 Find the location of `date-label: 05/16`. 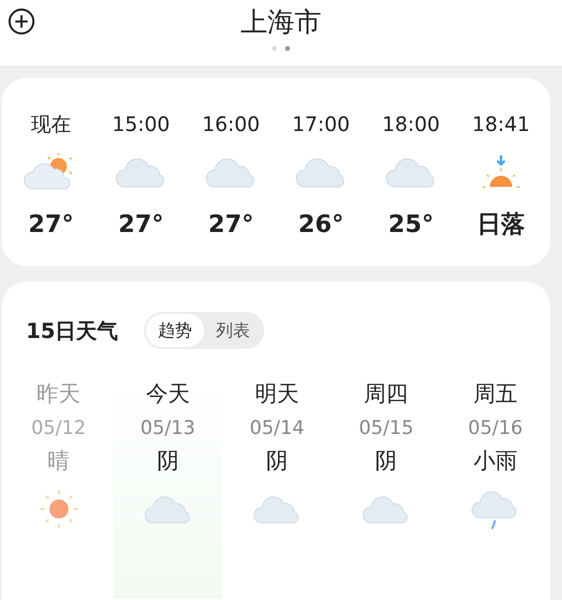

date-label: 05/16 is located at coordinates (495, 428).